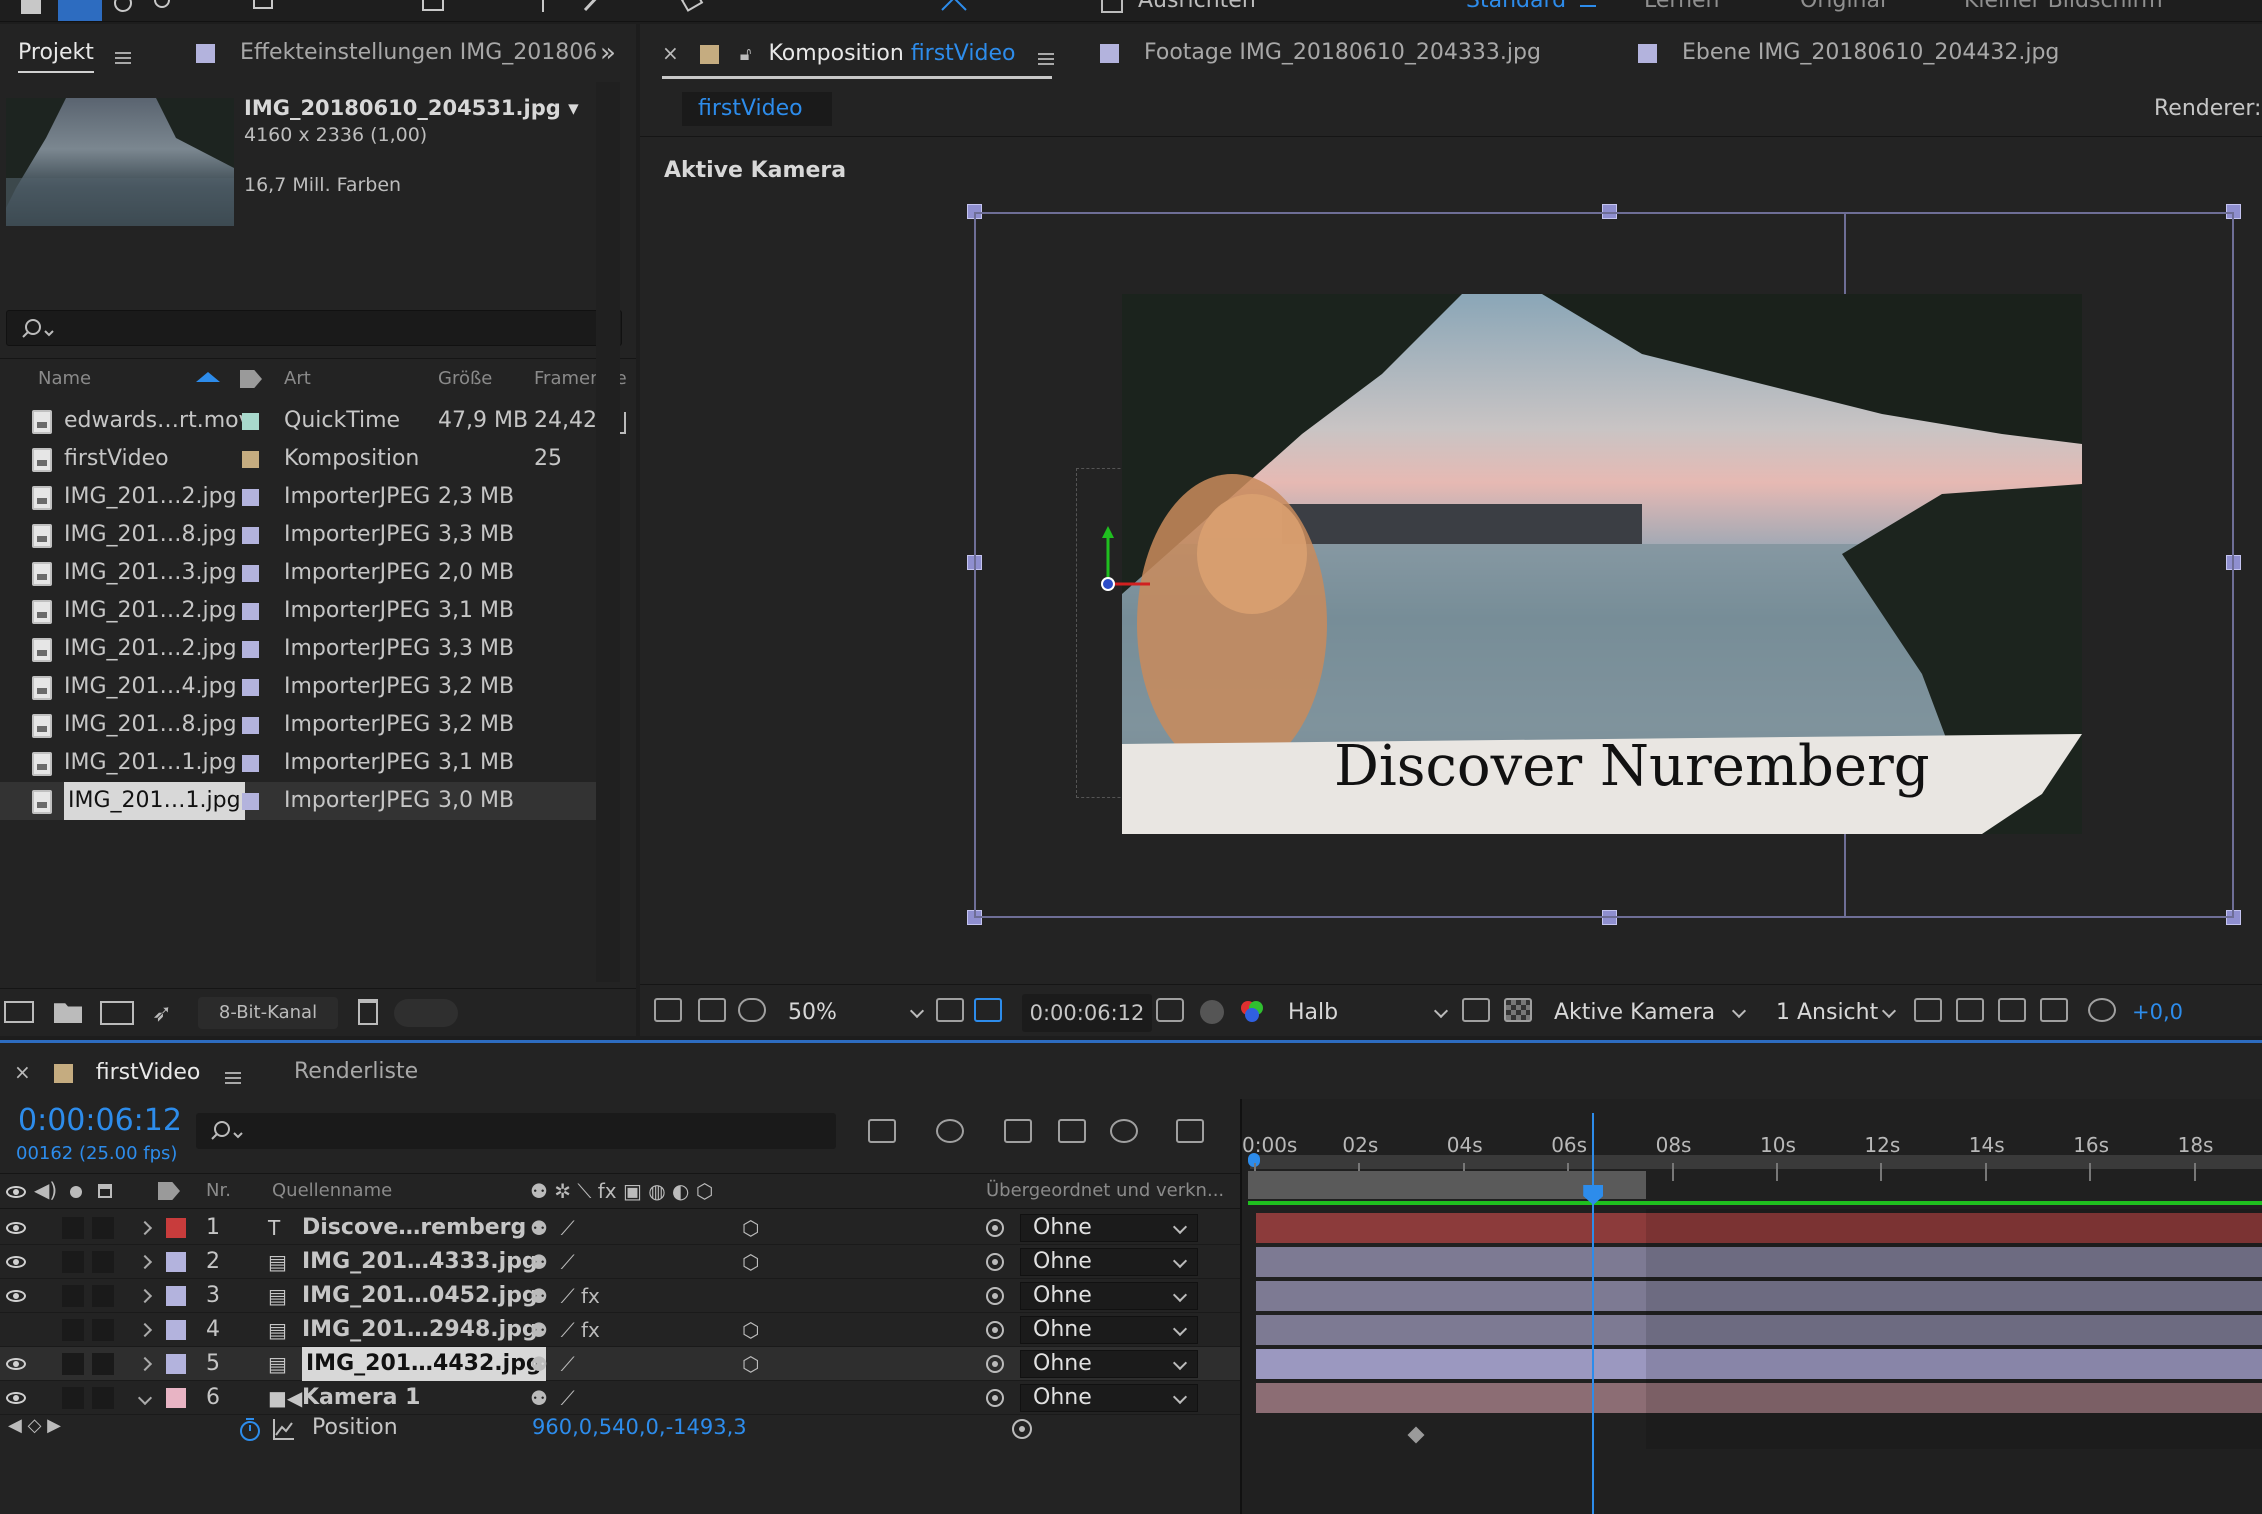 Image resolution: width=2262 pixels, height=1514 pixels. Describe the element at coordinates (268, 1013) in the screenshot. I see `bit-depth-button: 8-Bit-Kanal` at that location.